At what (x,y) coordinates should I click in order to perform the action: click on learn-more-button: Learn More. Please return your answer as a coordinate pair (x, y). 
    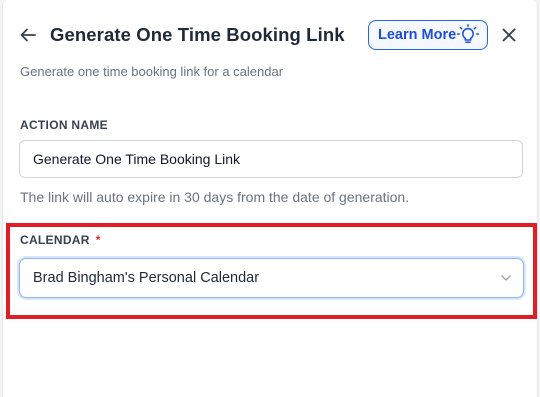
    Looking at the image, I should click on (428, 35).